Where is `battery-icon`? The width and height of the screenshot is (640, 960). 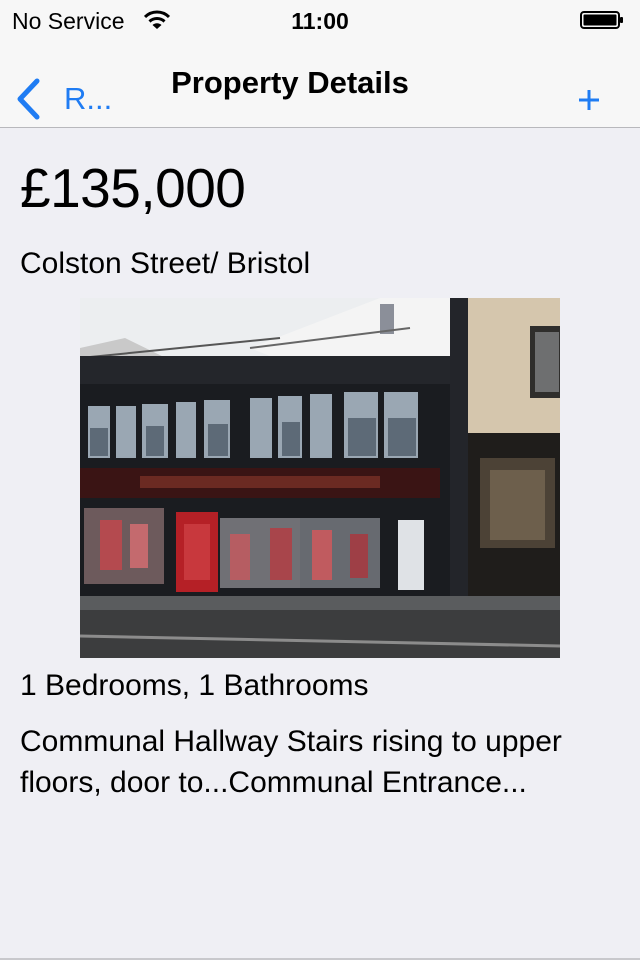
battery-icon is located at coordinates (601, 20).